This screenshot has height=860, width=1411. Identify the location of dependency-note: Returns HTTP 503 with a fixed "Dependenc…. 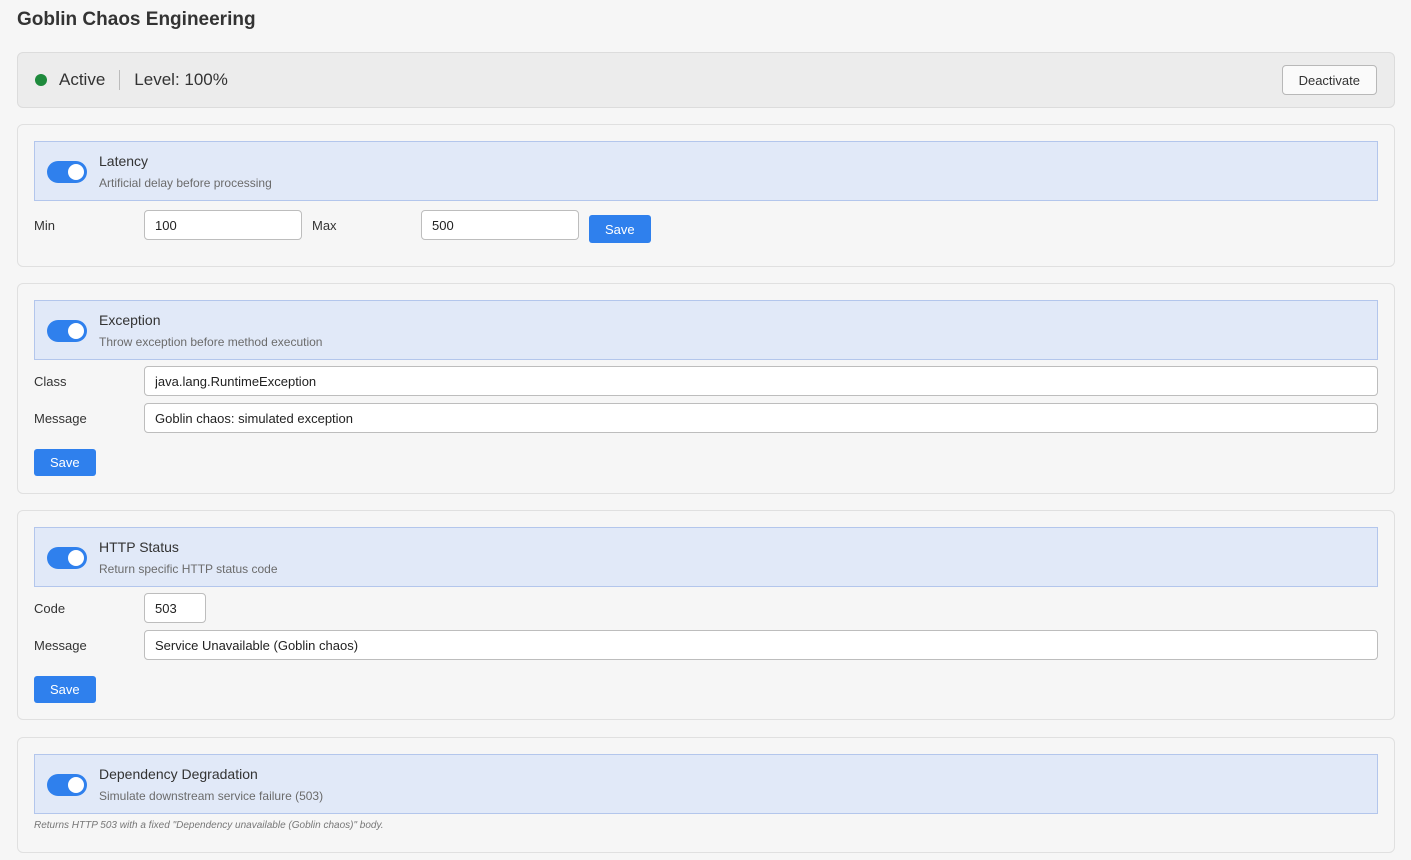
(209, 825).